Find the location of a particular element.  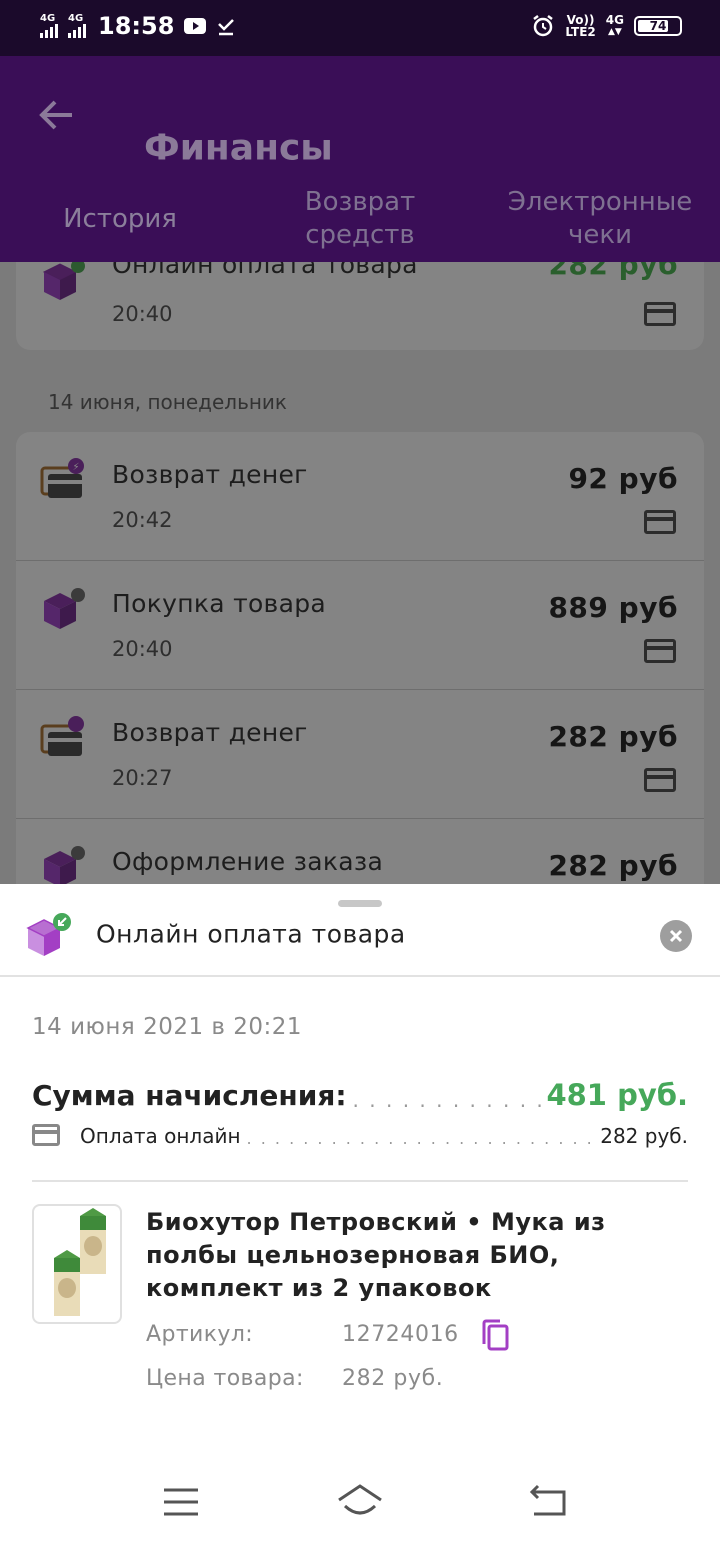

page-title: Финансы is located at coordinates (238, 148).